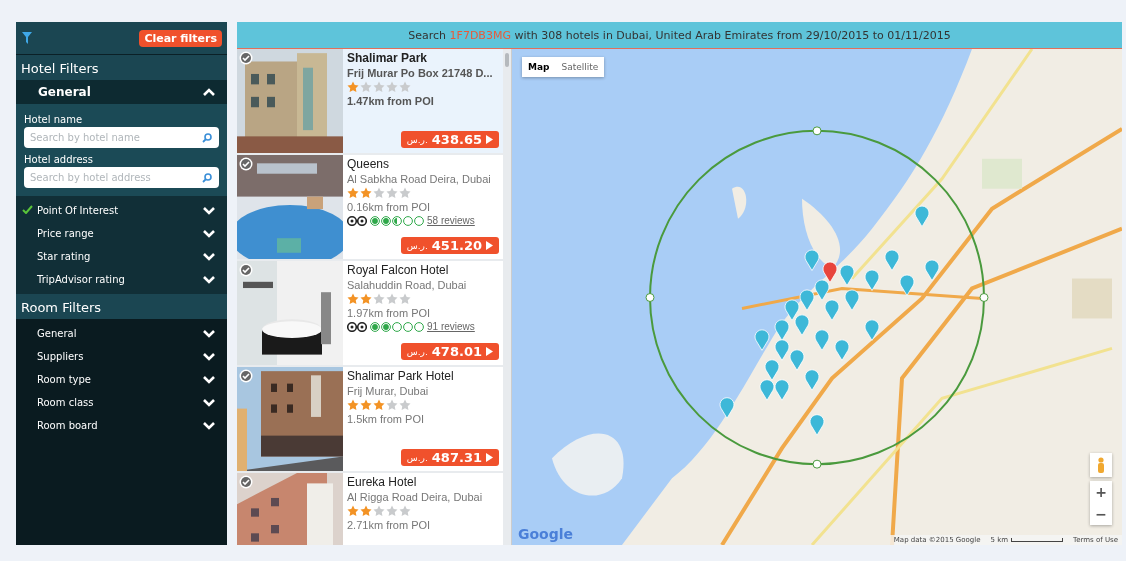  I want to click on field-label: Hotel address, so click(59, 159).